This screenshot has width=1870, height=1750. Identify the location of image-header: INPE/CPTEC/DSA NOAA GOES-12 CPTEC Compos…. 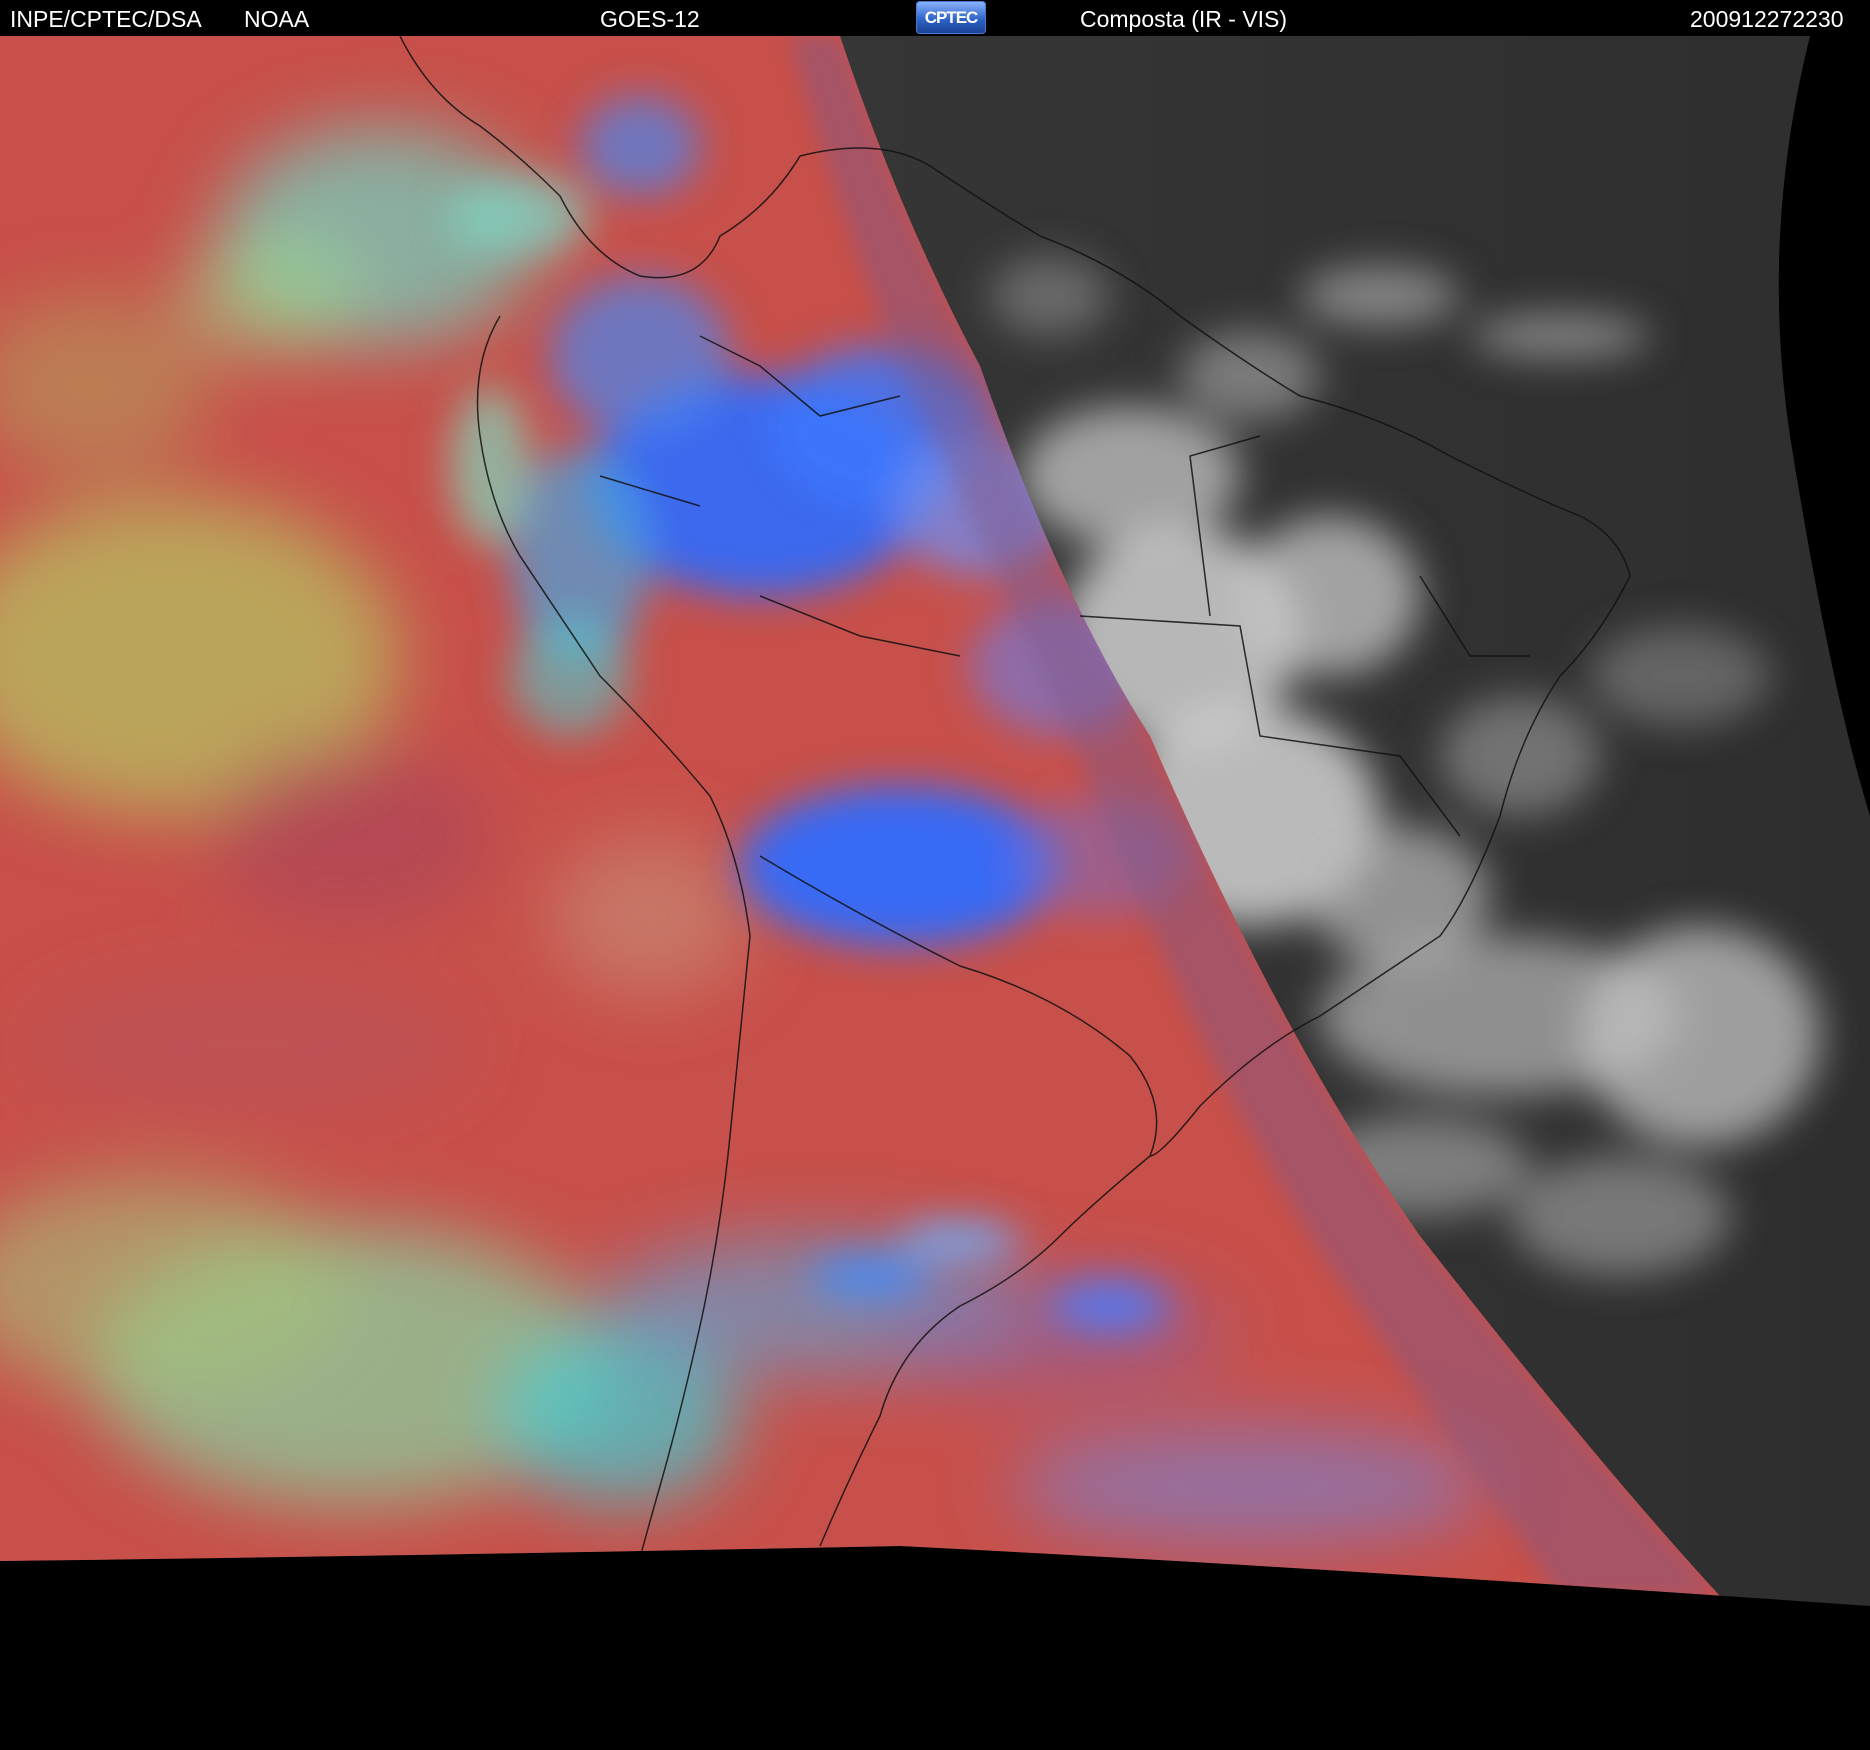
(935, 18).